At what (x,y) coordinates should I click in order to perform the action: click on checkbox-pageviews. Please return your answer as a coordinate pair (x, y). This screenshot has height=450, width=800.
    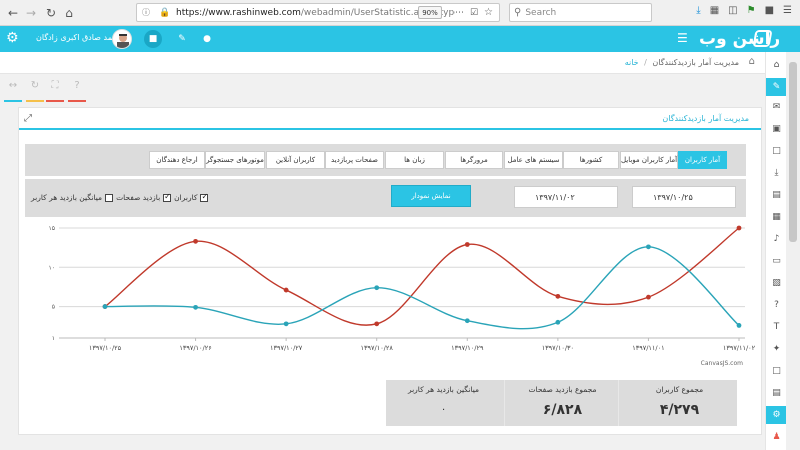
    Looking at the image, I should click on (167, 197).